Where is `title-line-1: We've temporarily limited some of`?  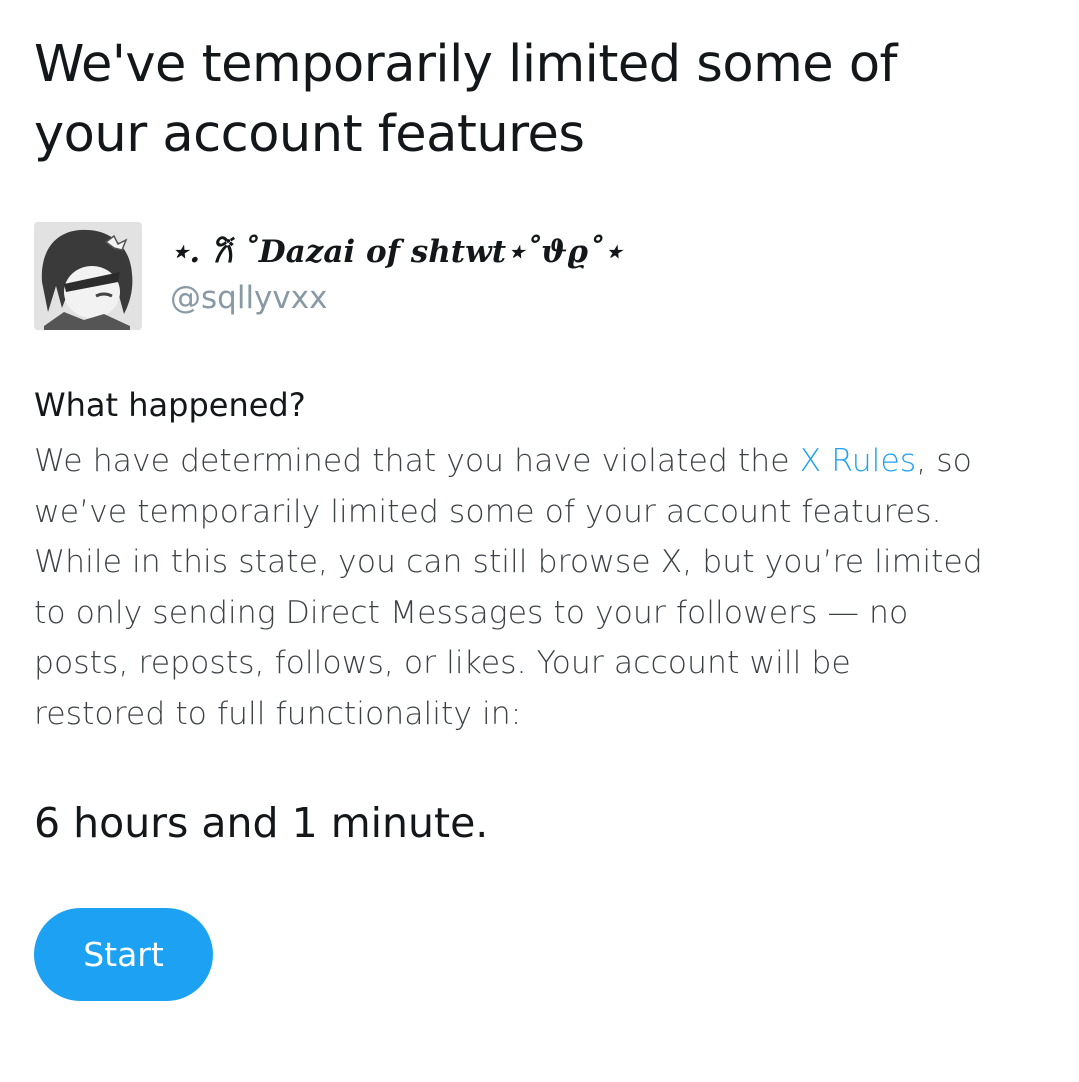 title-line-1: We've temporarily limited some of is located at coordinates (466, 64).